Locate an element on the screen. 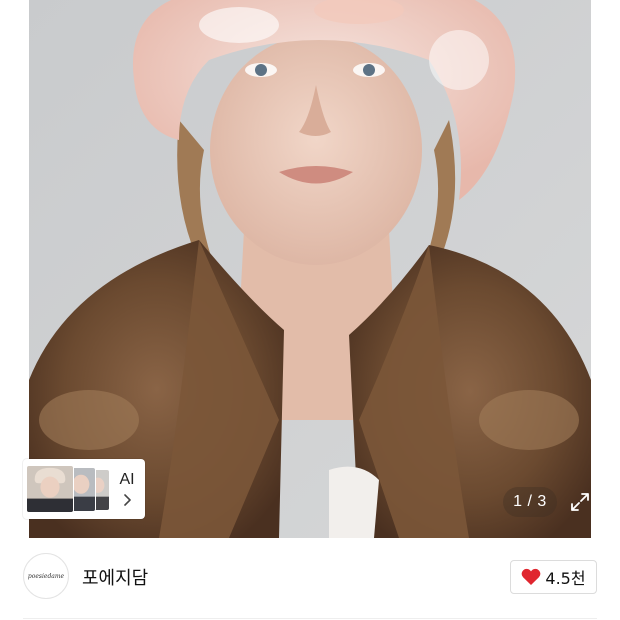  ai-thumbnails is located at coordinates (69, 489).